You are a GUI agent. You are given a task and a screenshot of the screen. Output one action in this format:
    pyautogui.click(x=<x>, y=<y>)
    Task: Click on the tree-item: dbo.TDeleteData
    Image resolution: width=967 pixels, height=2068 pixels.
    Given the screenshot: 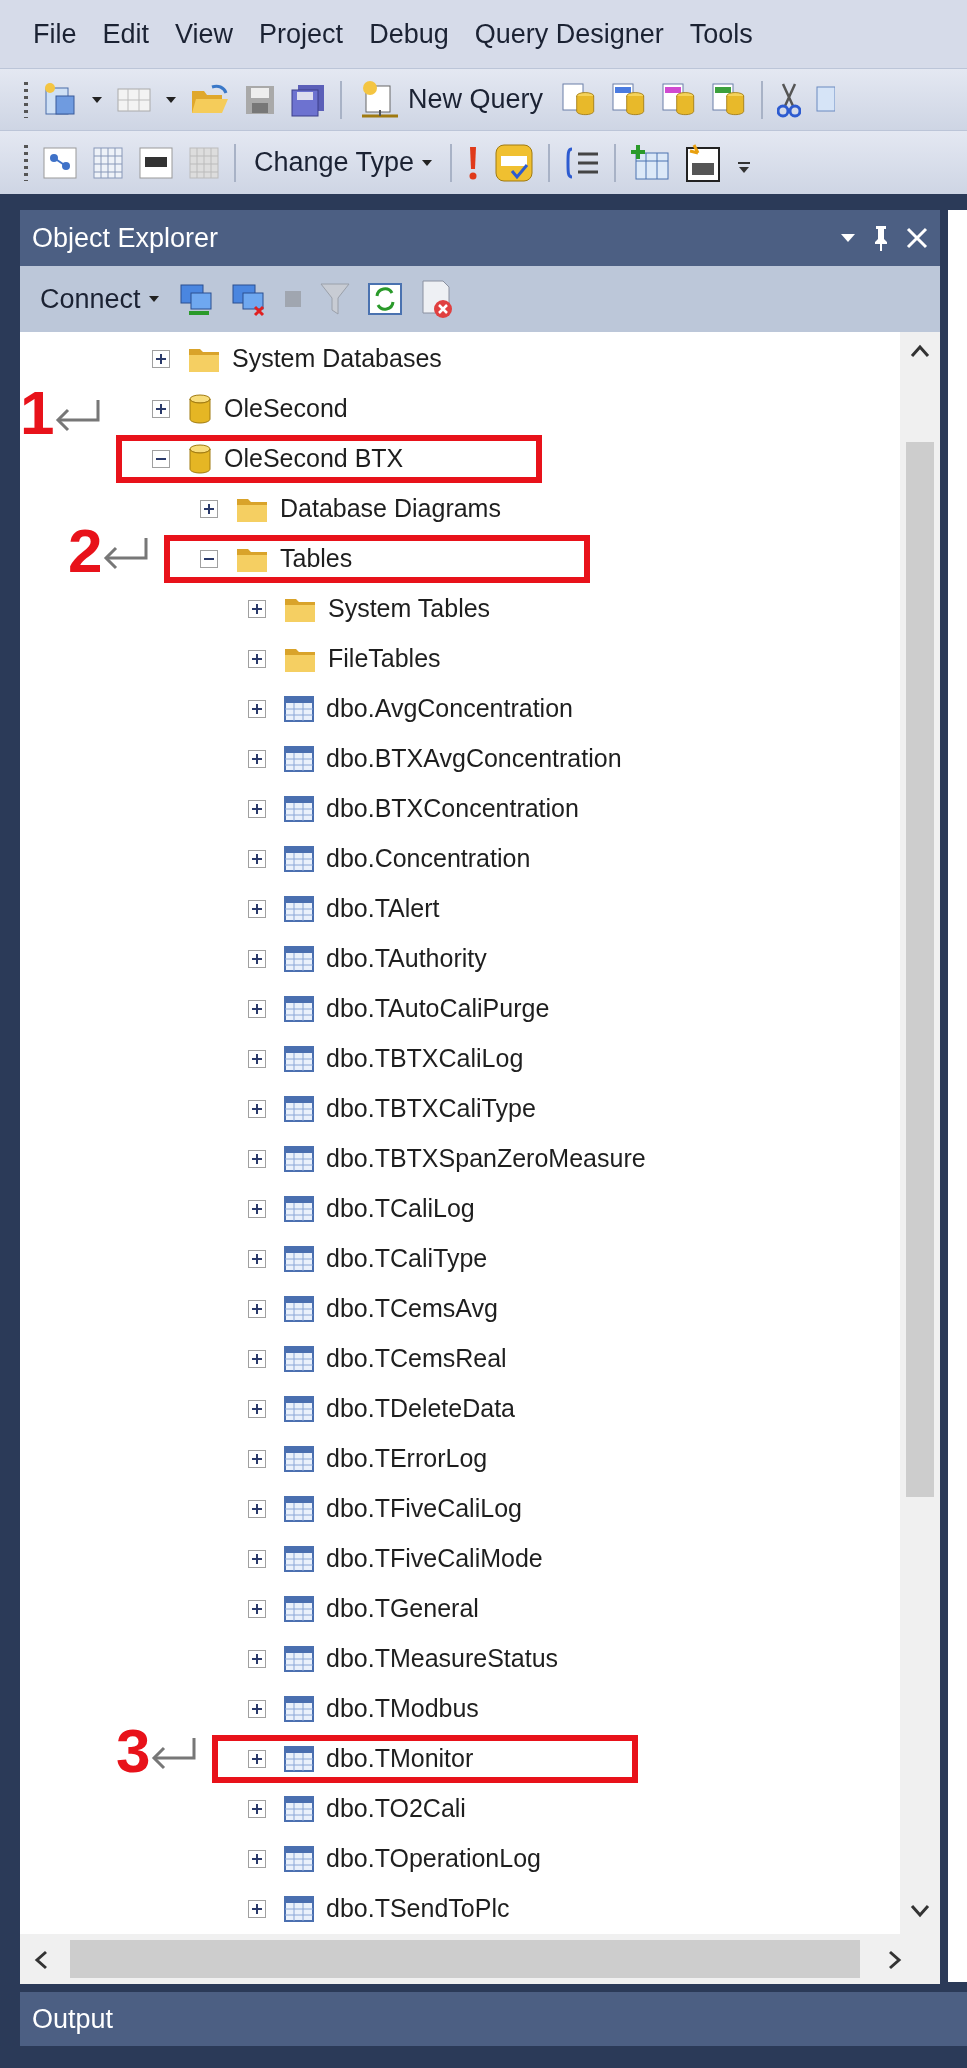 What is the action you would take?
    pyautogui.click(x=420, y=1409)
    